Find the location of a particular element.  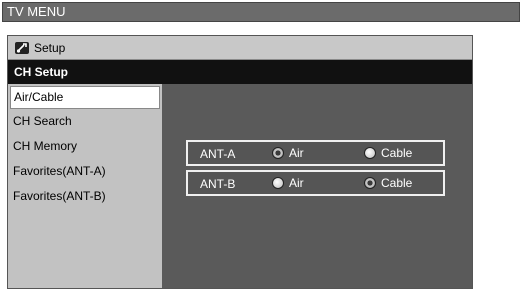

sidebar-item-label: Favorites(ANT-A) is located at coordinates (59, 171).